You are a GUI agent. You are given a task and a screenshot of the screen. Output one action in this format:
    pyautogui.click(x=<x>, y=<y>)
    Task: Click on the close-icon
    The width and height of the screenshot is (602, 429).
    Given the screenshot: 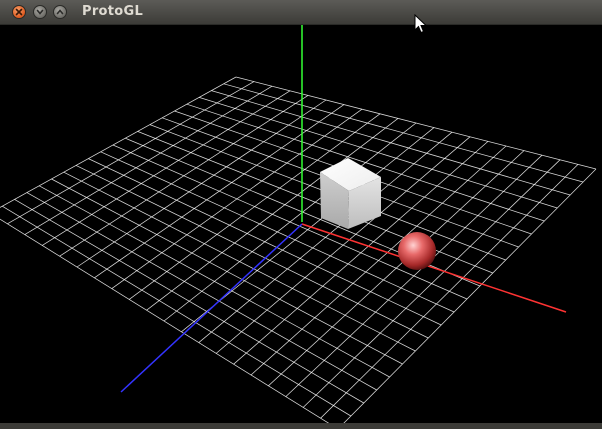 What is the action you would take?
    pyautogui.click(x=19, y=12)
    